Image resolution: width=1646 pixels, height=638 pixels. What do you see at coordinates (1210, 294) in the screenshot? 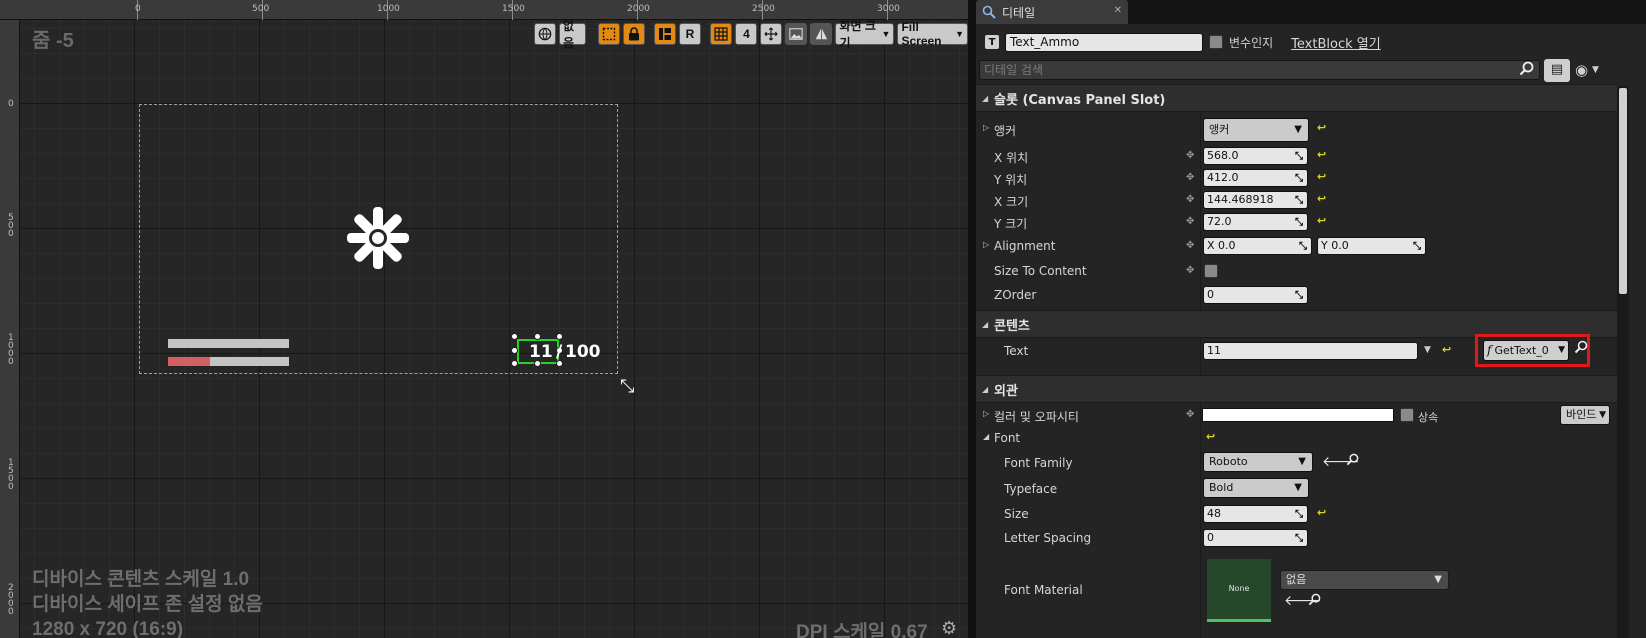
I see `field-value: 0` at bounding box center [1210, 294].